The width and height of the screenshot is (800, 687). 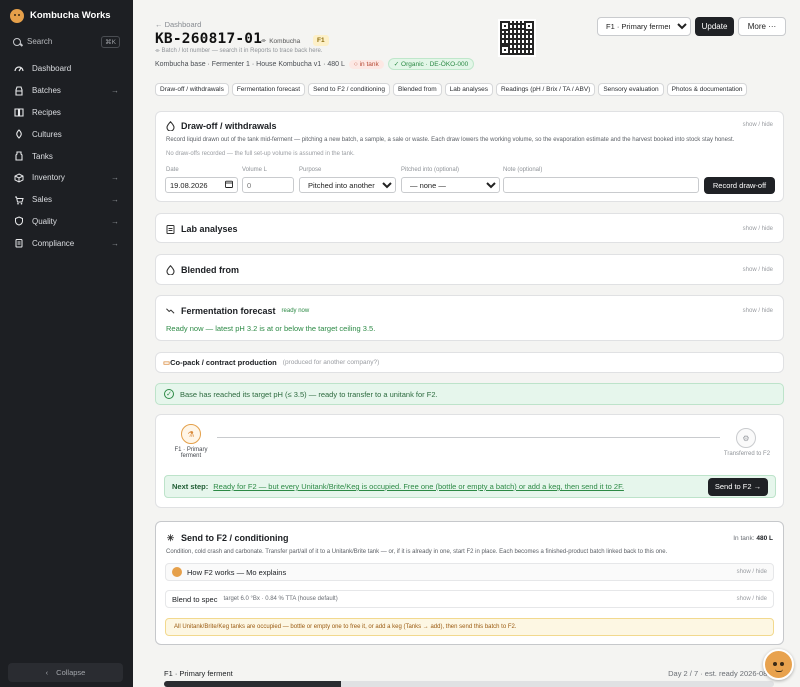 I want to click on organic-badge: ✓ Organic · DE-ÖKO-000, so click(x=431, y=64).